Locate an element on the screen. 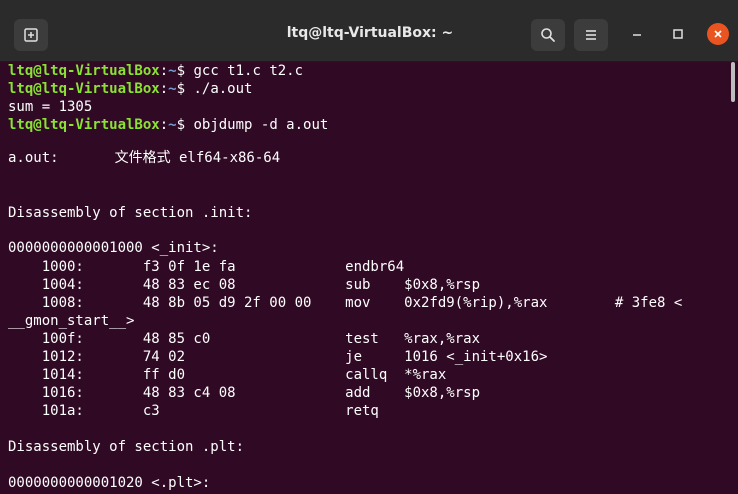 This screenshot has width=738, height=494. search-button is located at coordinates (548, 35).